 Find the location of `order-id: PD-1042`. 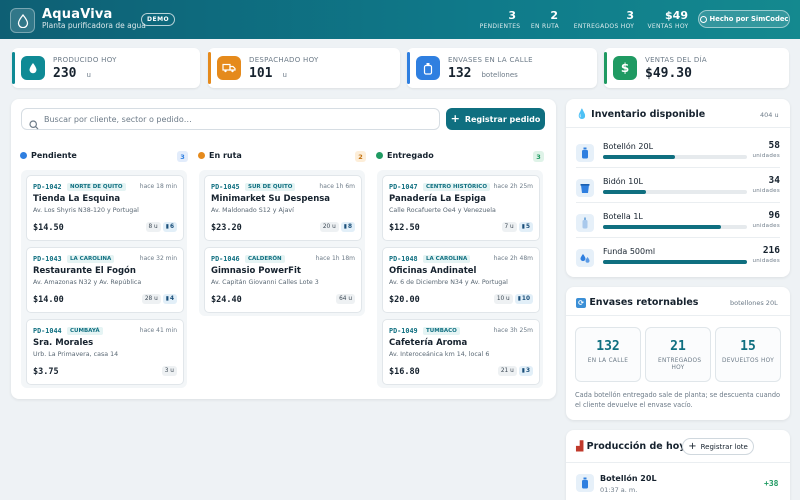

order-id: PD-1042 is located at coordinates (47, 187).